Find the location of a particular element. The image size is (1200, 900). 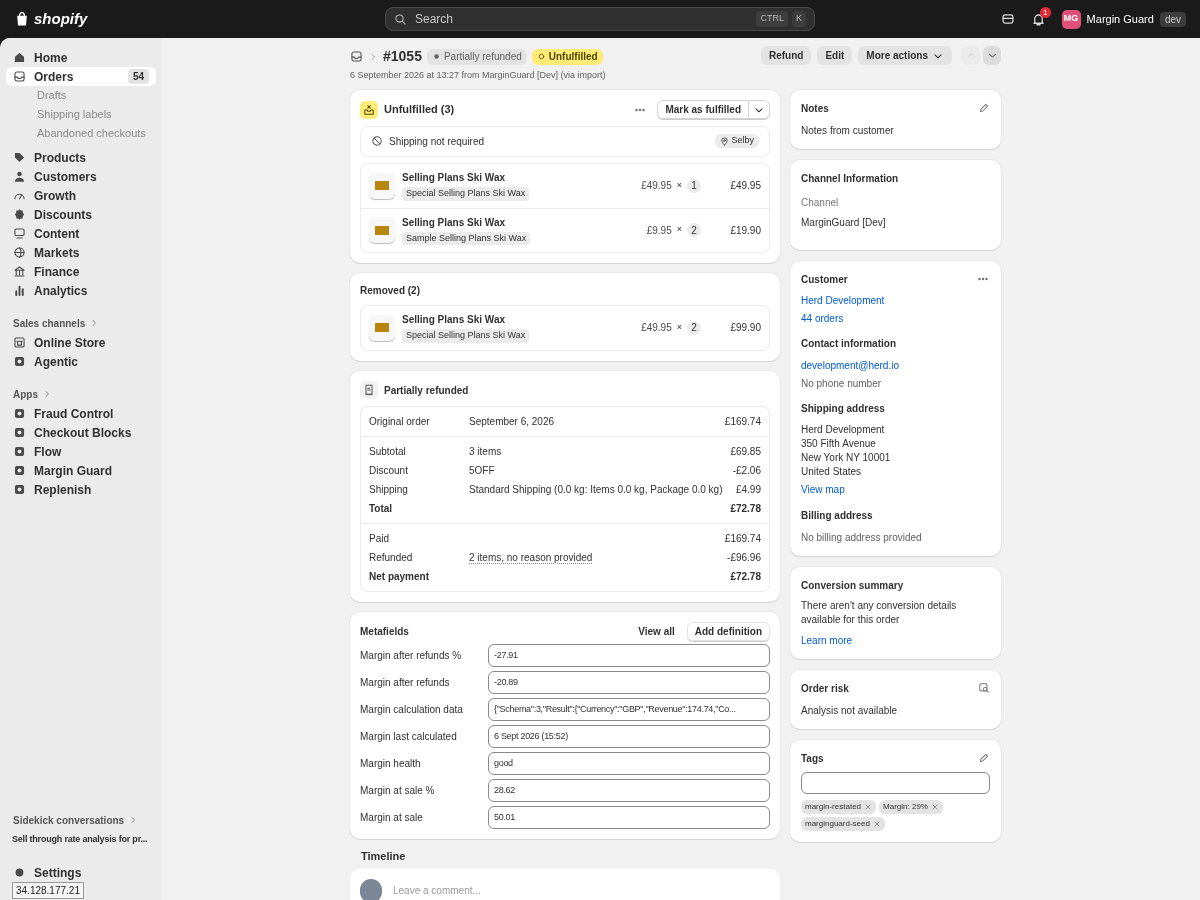

product-thumbnail is located at coordinates (382, 230).